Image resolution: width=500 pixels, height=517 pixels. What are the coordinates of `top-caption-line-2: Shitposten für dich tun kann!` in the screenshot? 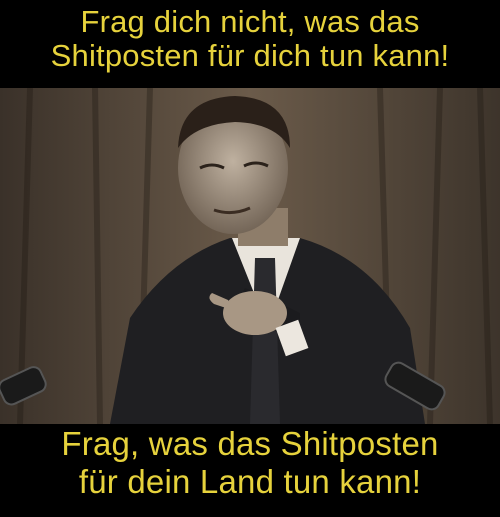 It's located at (250, 55).